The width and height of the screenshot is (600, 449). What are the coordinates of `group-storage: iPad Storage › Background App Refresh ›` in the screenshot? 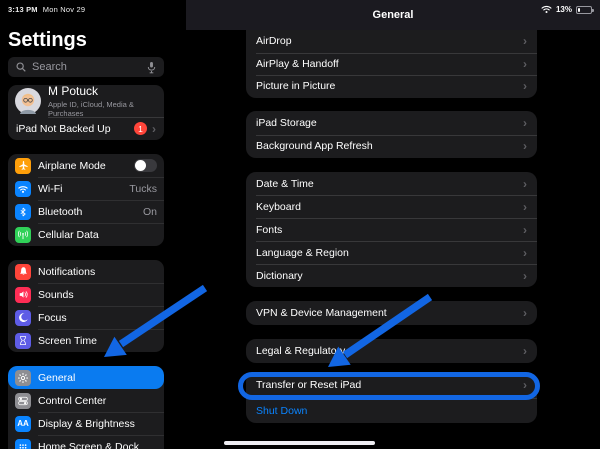 It's located at (391, 134).